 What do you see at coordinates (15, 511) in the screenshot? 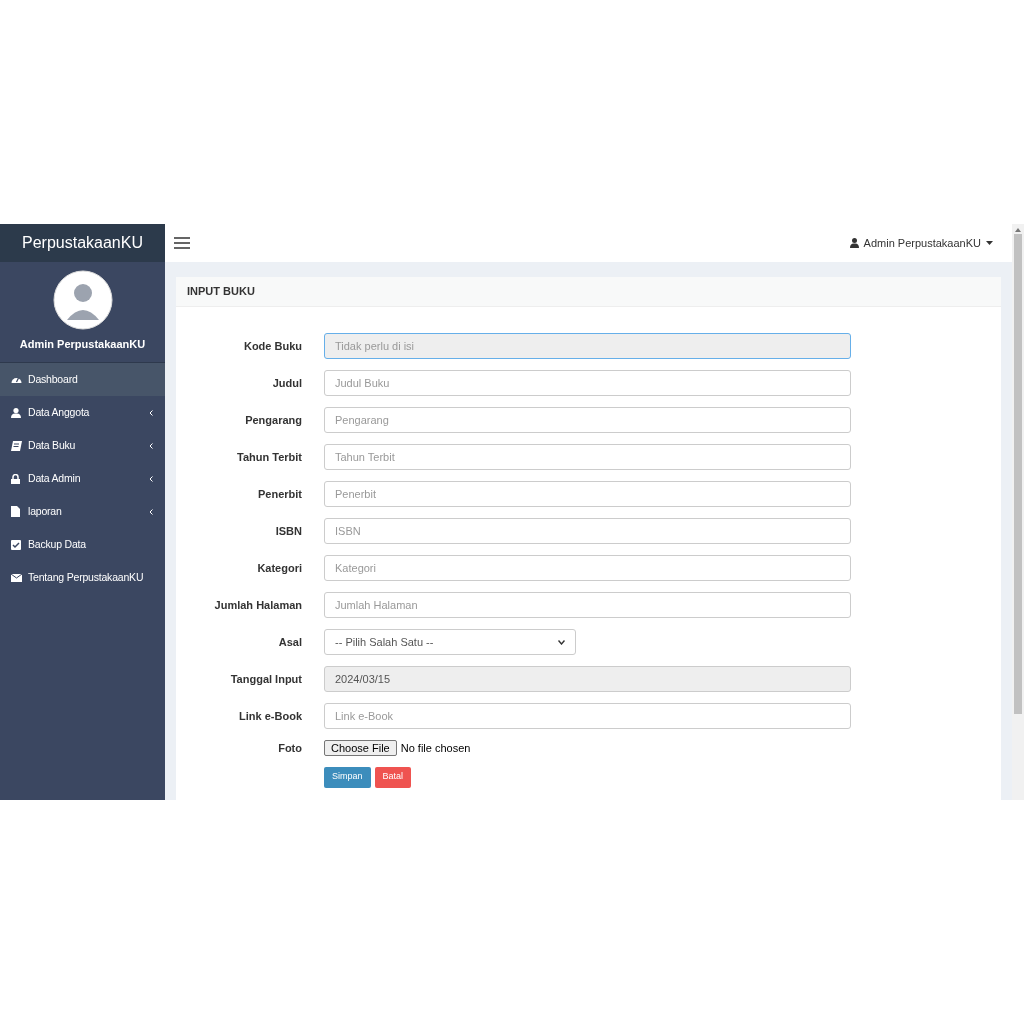
I see `file-icon` at bounding box center [15, 511].